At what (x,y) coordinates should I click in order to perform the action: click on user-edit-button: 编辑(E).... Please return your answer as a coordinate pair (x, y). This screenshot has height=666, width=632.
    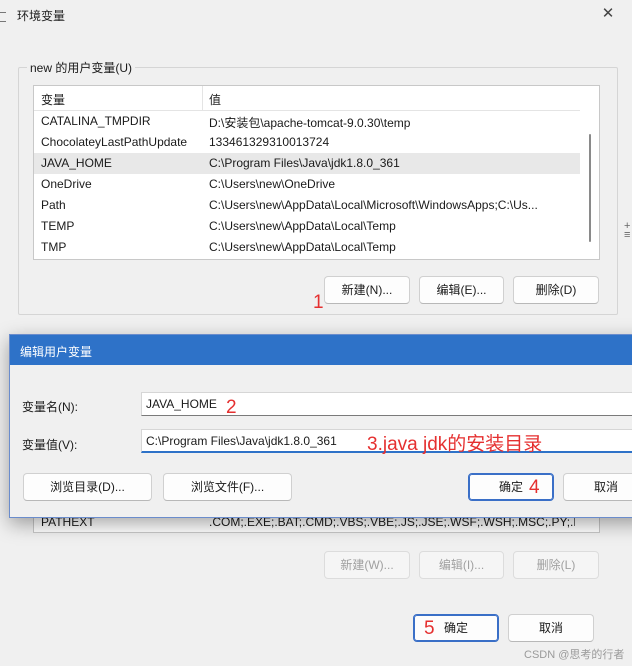
    Looking at the image, I should click on (461, 290).